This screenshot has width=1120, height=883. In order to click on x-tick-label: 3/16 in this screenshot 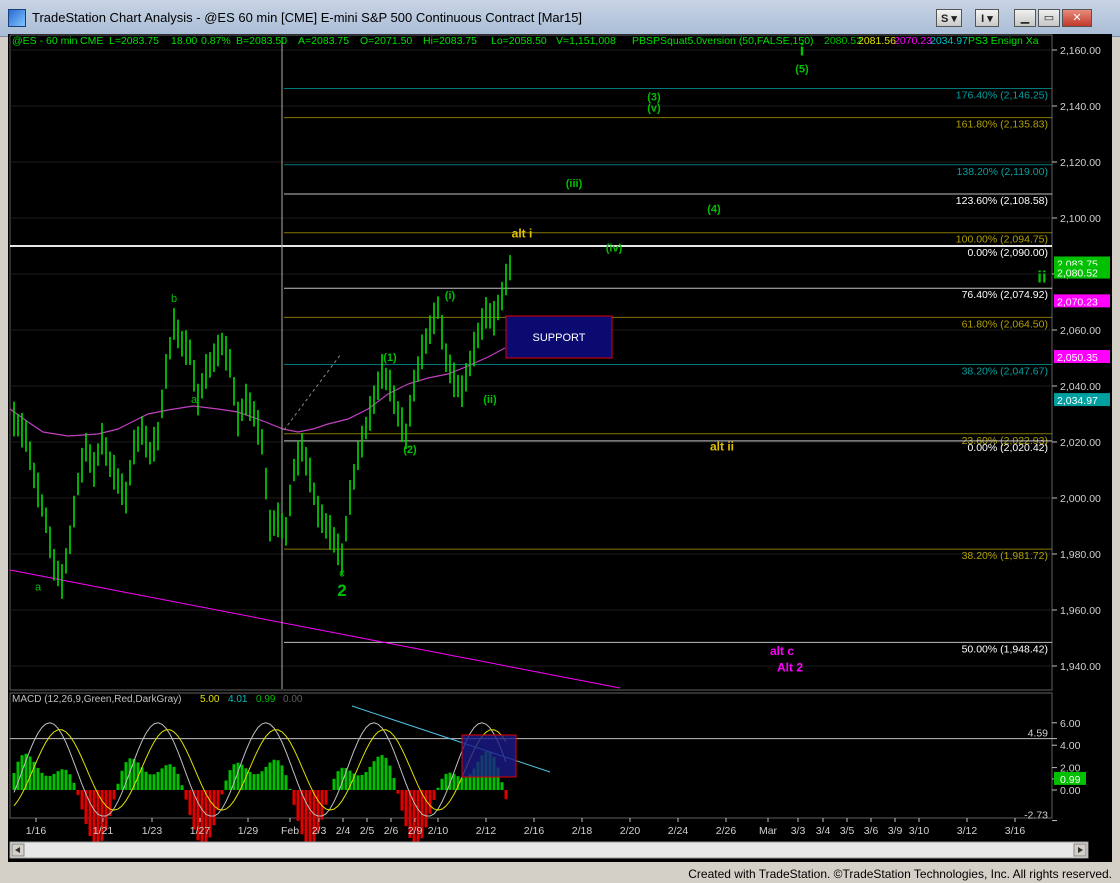, I will do `click(1015, 831)`.